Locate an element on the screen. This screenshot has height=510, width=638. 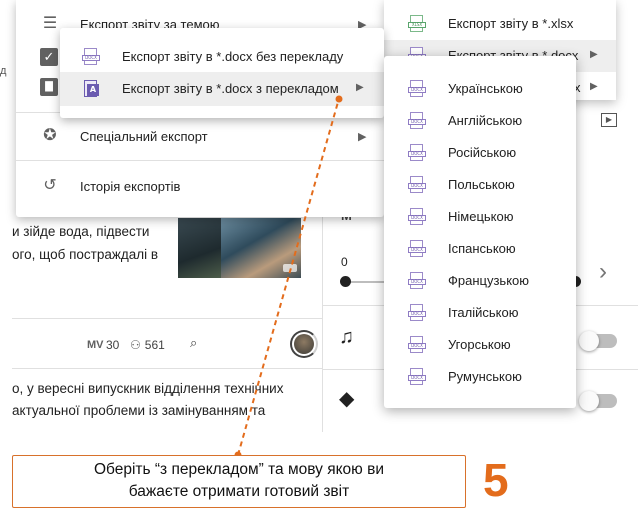
menu-item-label: Експорт звіту в *.xlsx is located at coordinates (511, 23).